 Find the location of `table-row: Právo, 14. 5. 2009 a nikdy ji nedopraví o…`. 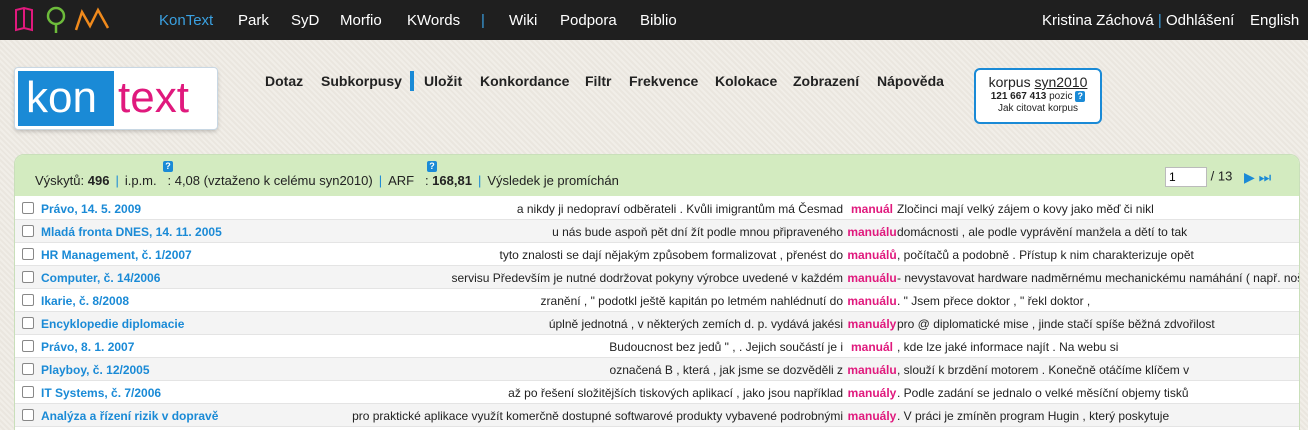

table-row: Právo, 14. 5. 2009 a nikdy ji nedopraví o… is located at coordinates (657, 208).